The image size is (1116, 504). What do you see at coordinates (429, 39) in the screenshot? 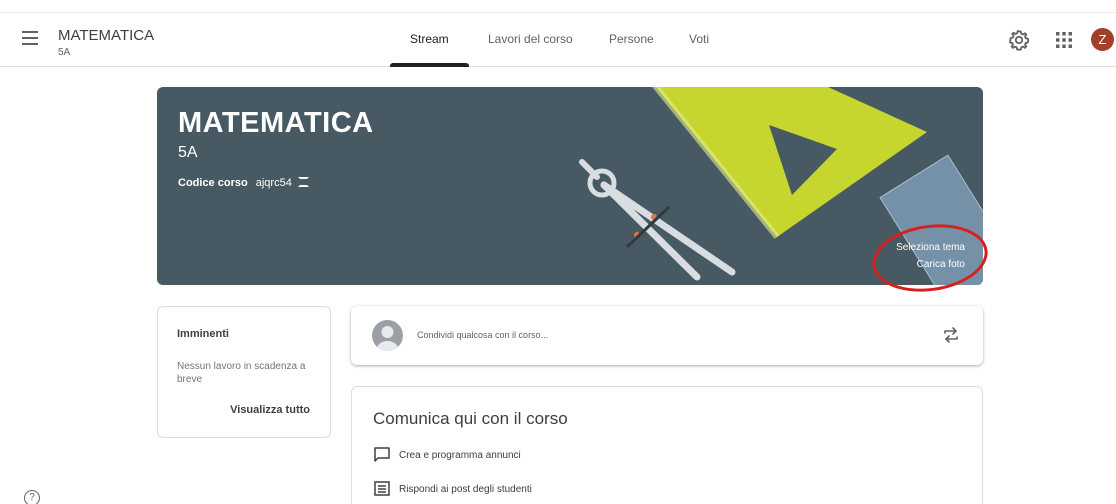
I see `tab-stream: Stream` at bounding box center [429, 39].